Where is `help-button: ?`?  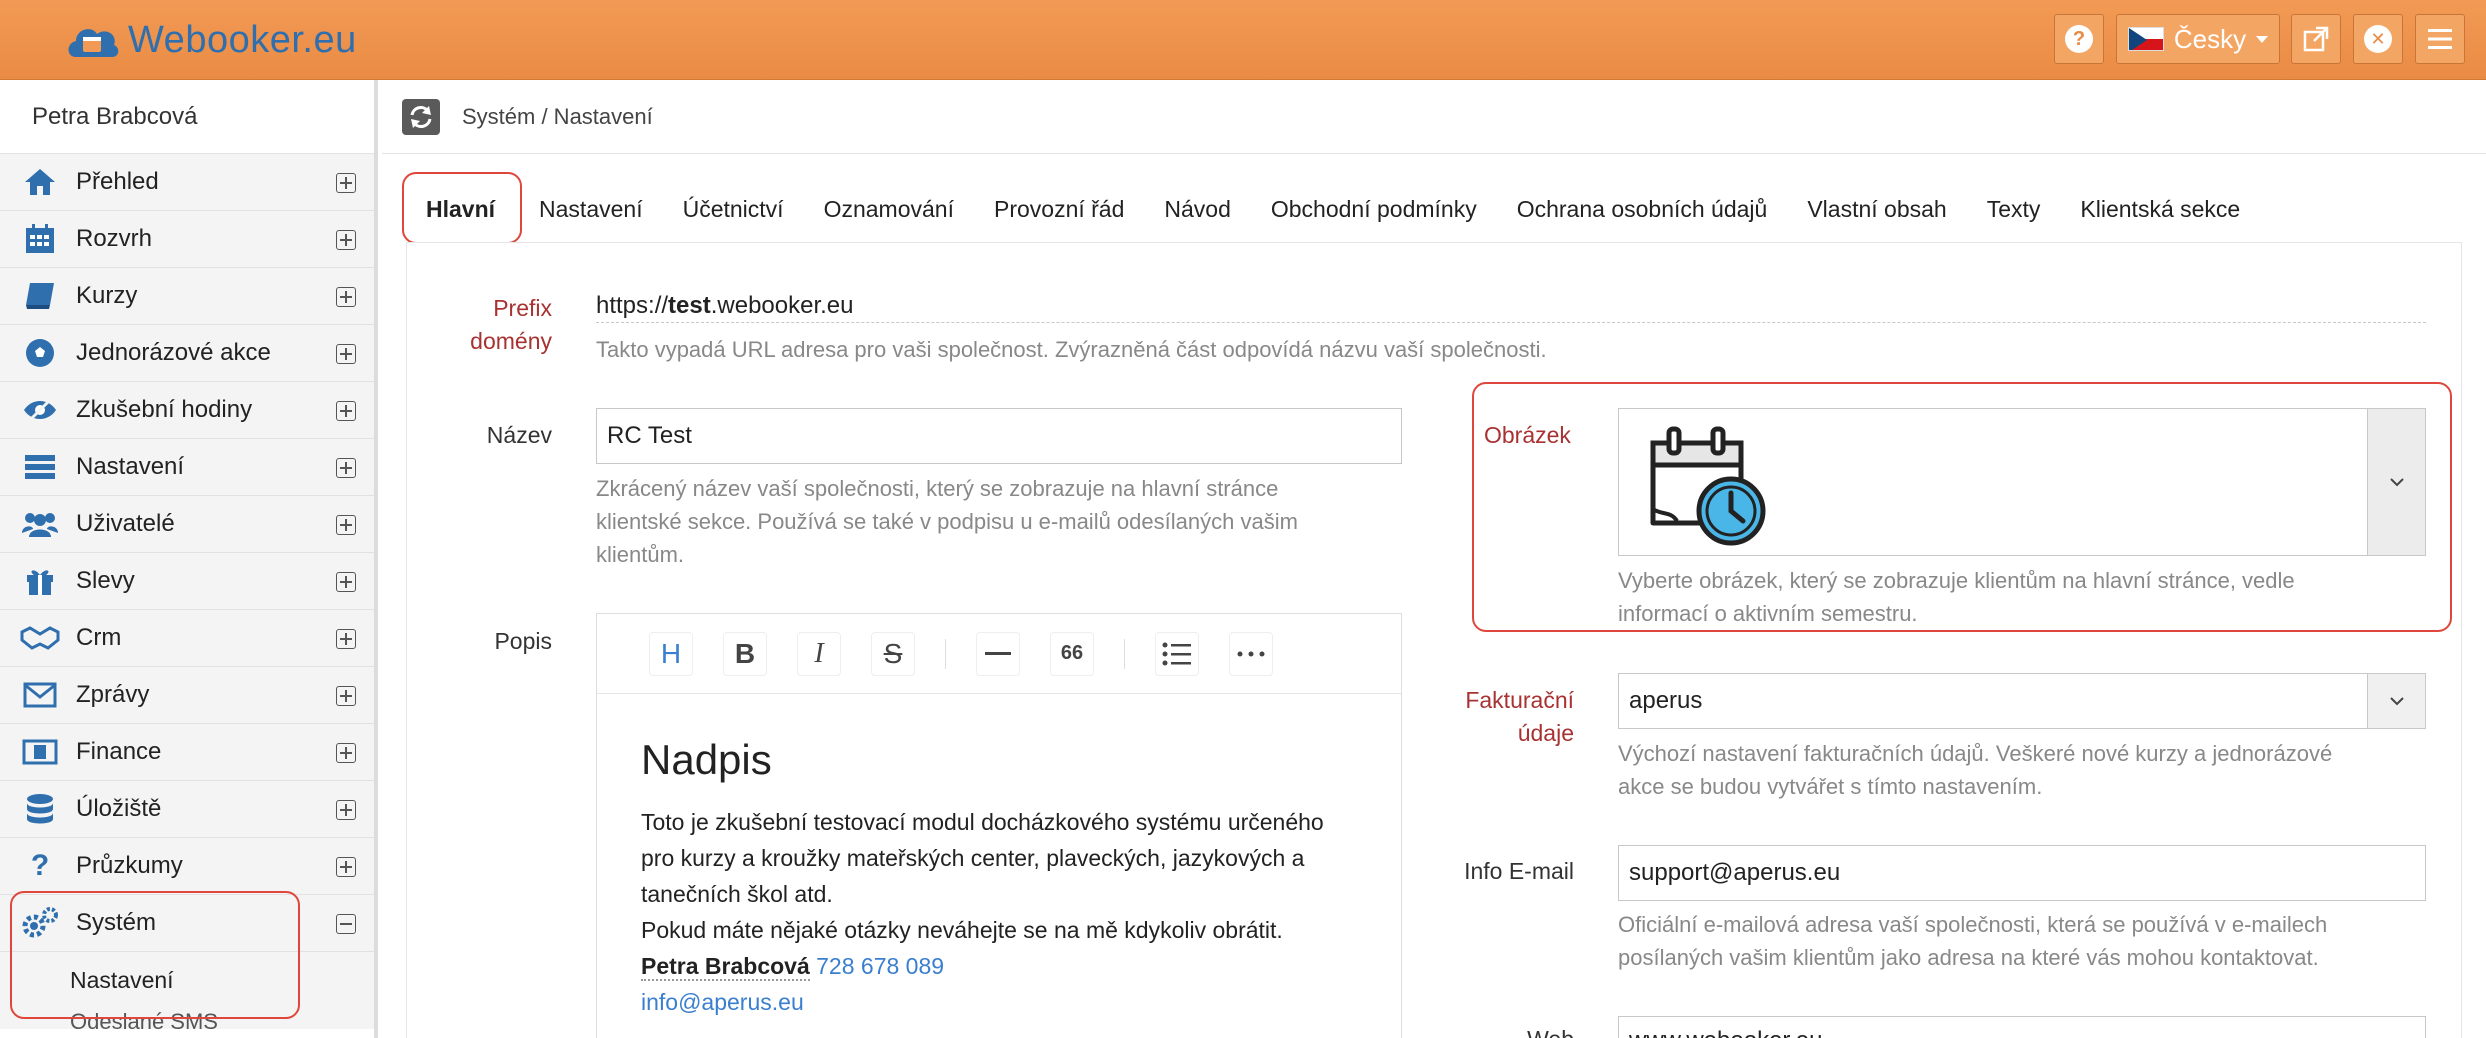
help-button: ? is located at coordinates (2079, 39).